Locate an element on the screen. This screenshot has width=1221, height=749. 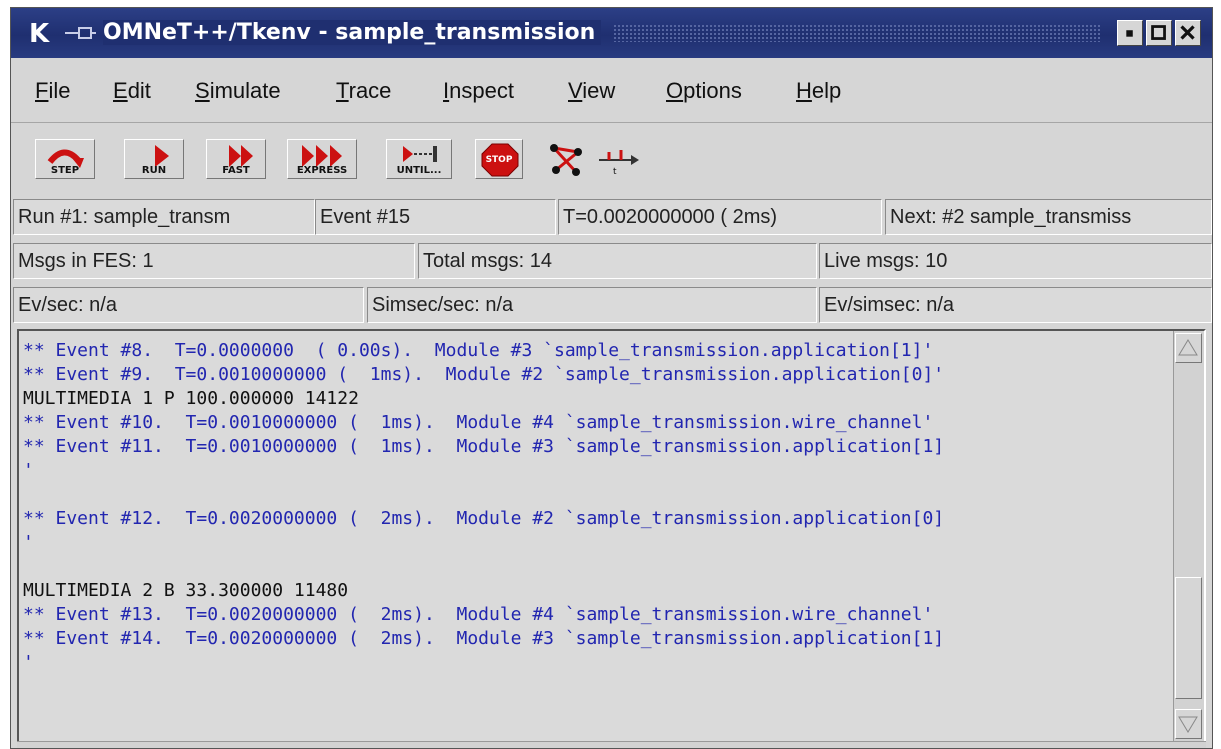
kde-app-icon: K is located at coordinates (39, 34).